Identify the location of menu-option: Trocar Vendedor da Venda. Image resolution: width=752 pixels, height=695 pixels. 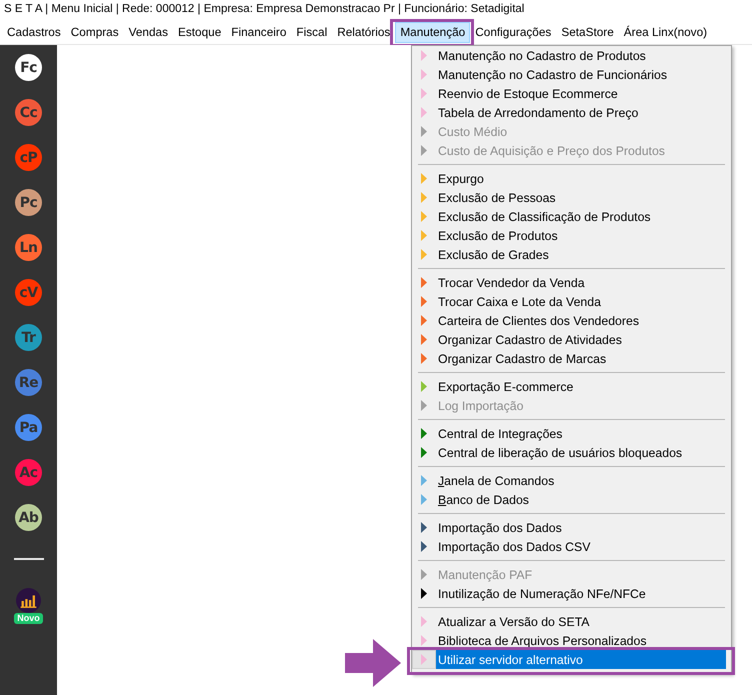
(581, 282).